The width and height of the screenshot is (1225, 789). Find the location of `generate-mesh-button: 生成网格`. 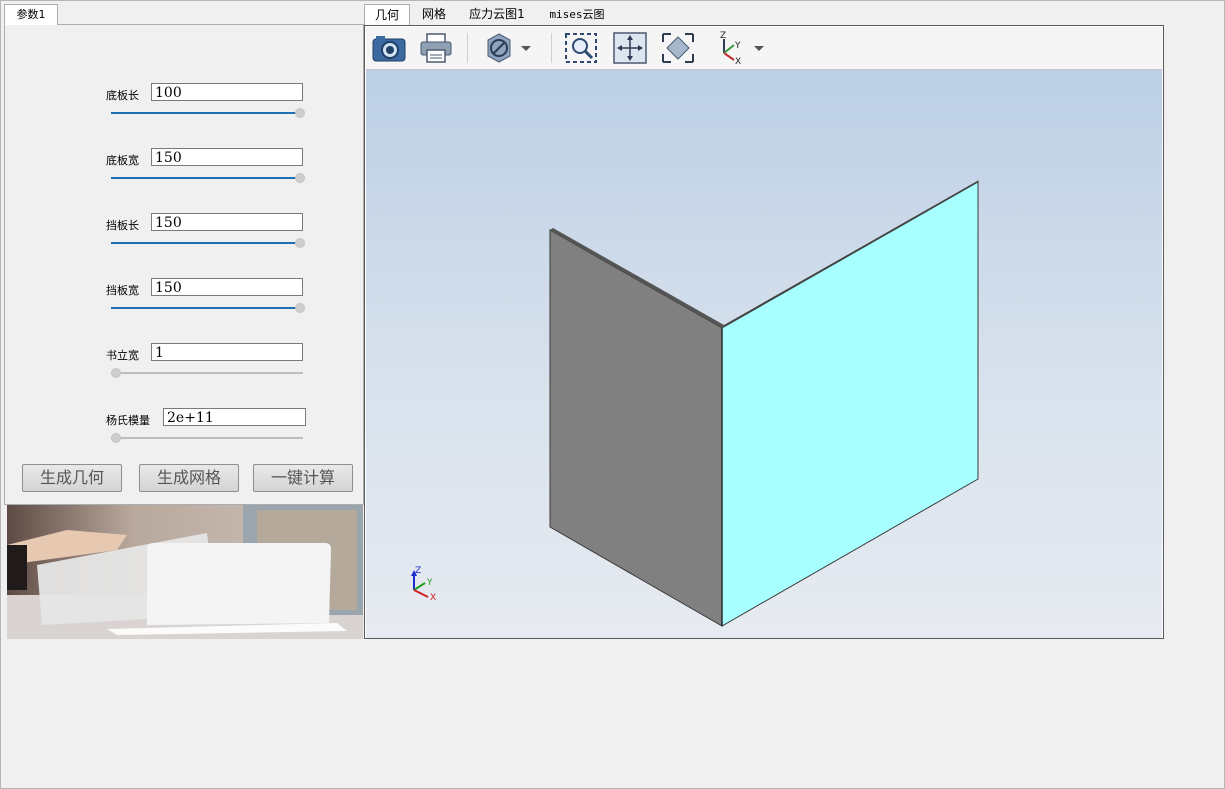

generate-mesh-button: 生成网格 is located at coordinates (189, 478).